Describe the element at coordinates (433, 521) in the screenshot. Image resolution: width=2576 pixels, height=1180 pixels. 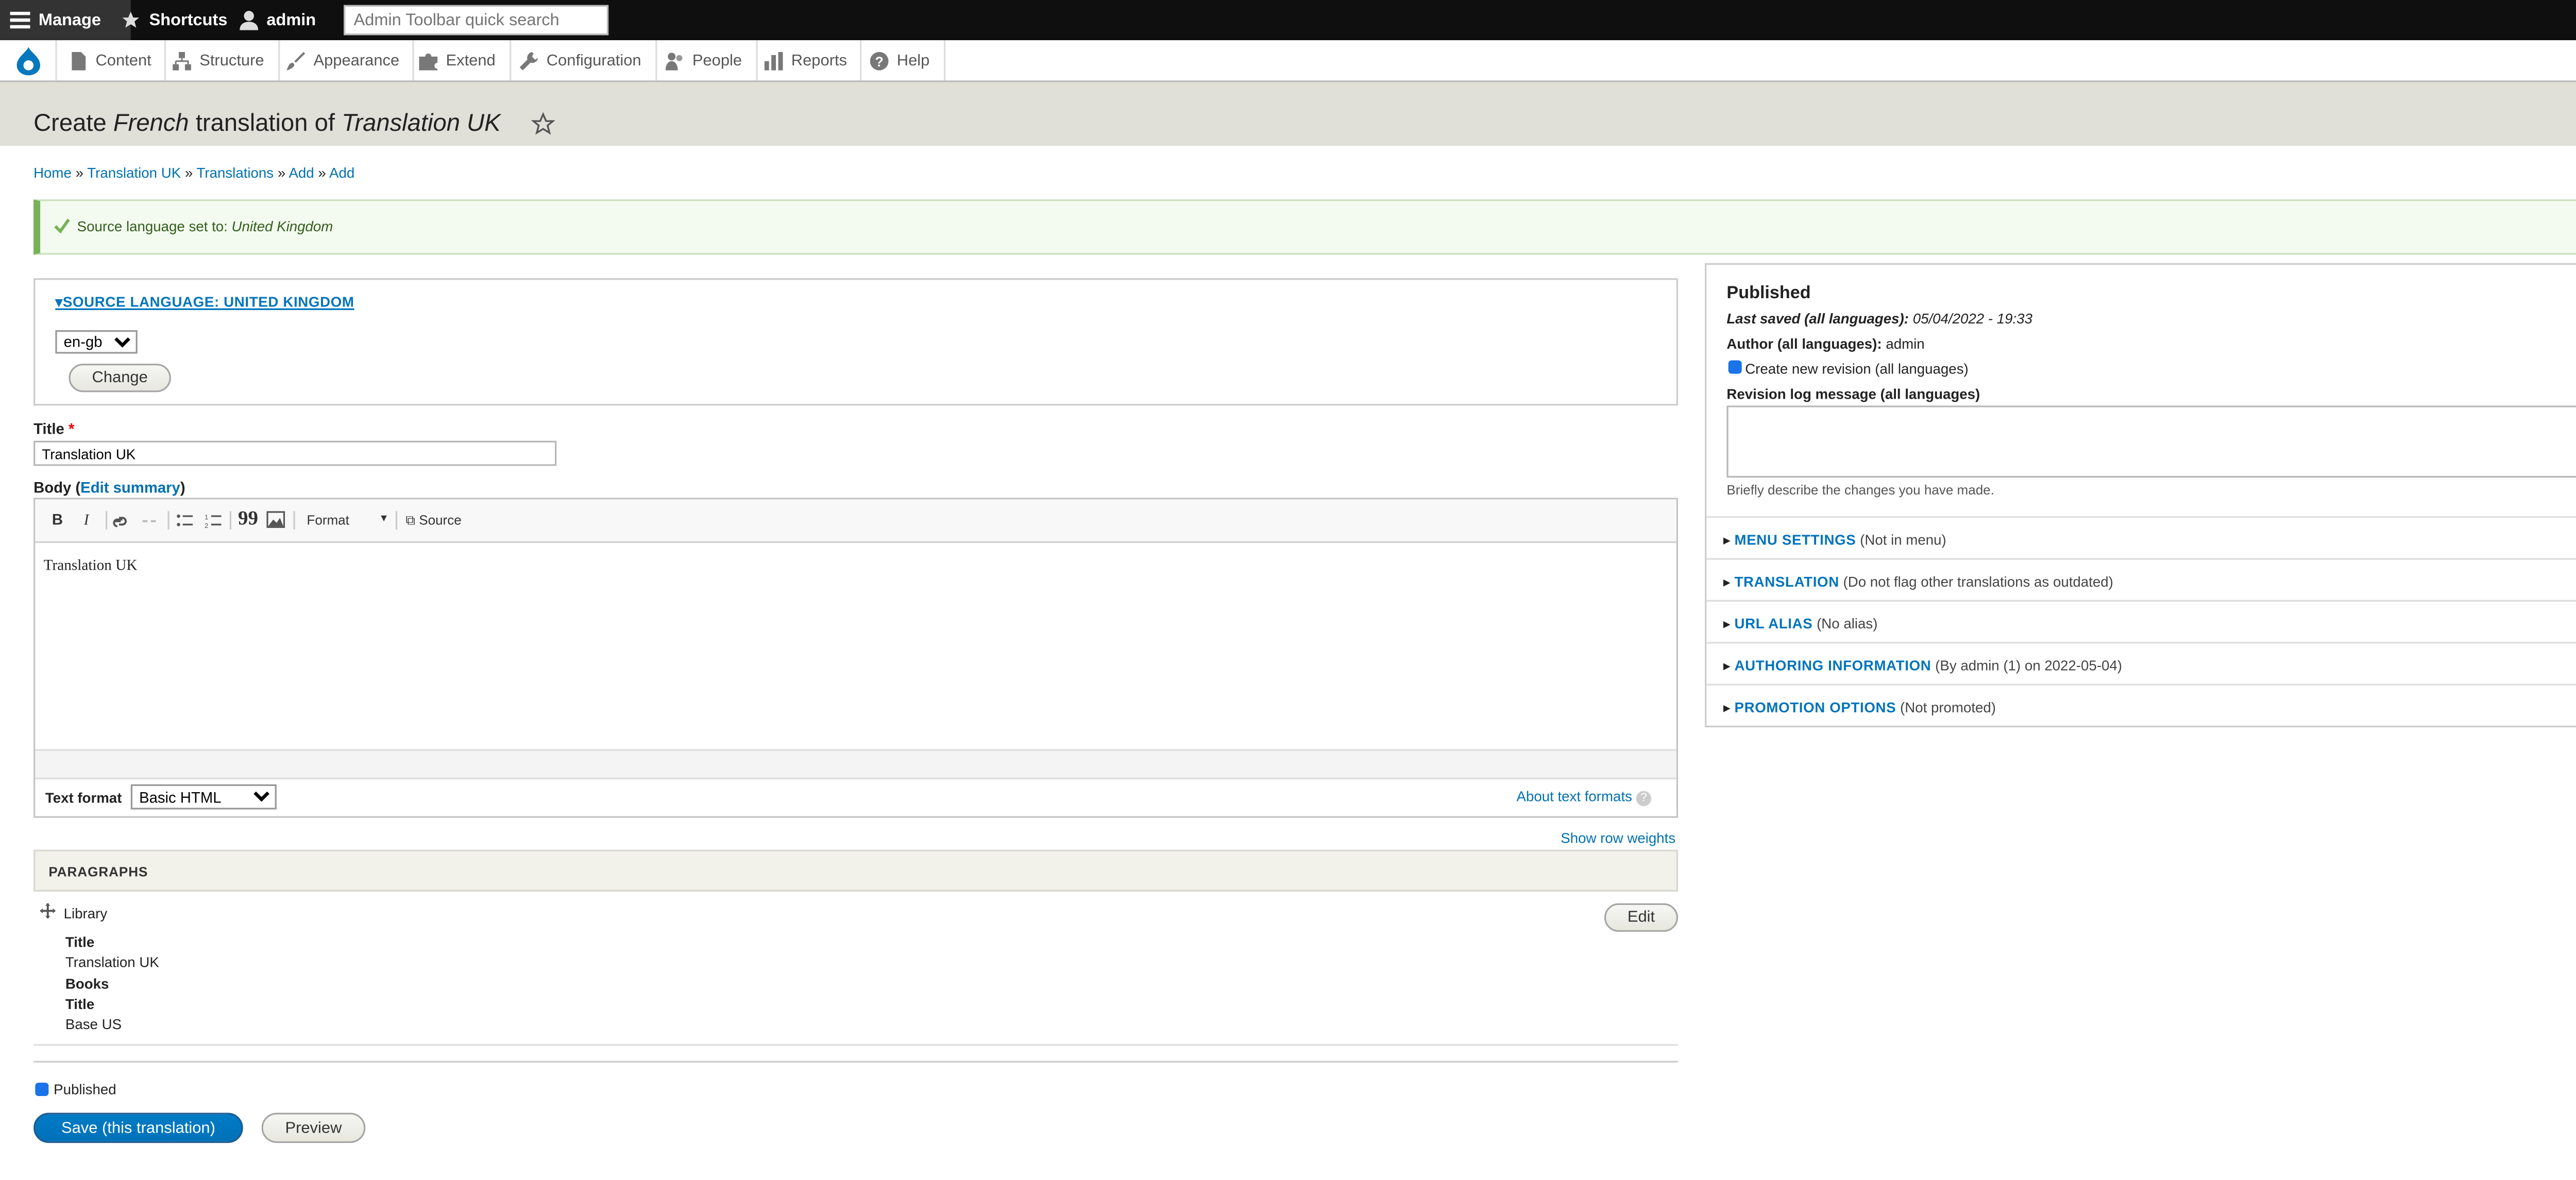
I see `source-button: ⧉ Source` at that location.